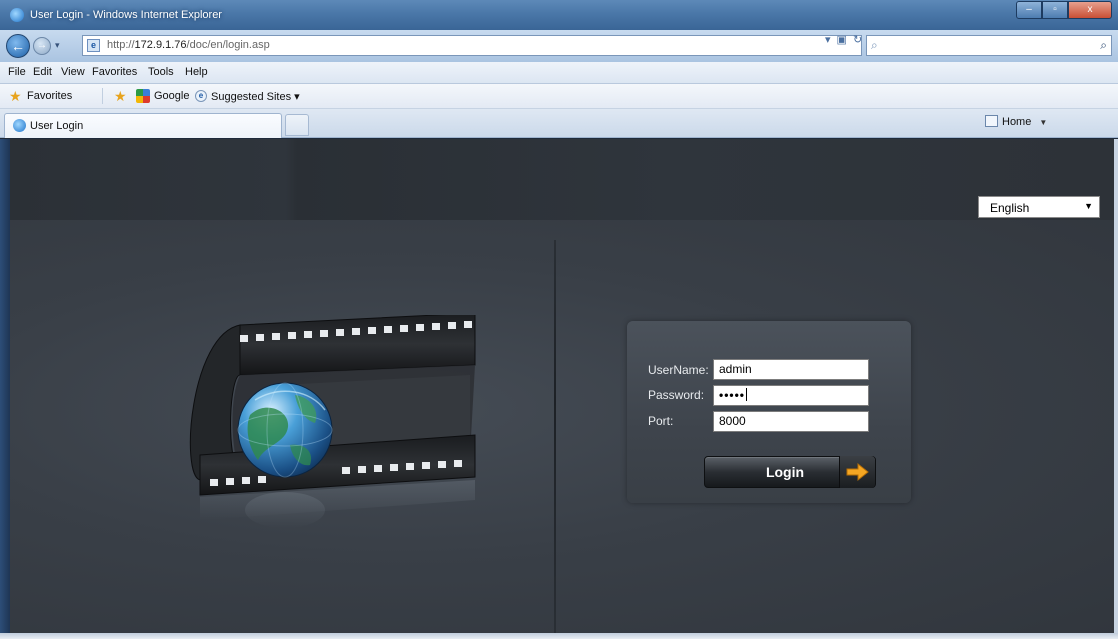 The width and height of the screenshot is (1118, 639). What do you see at coordinates (857, 472) in the screenshot?
I see `arrow-right-icon` at bounding box center [857, 472].